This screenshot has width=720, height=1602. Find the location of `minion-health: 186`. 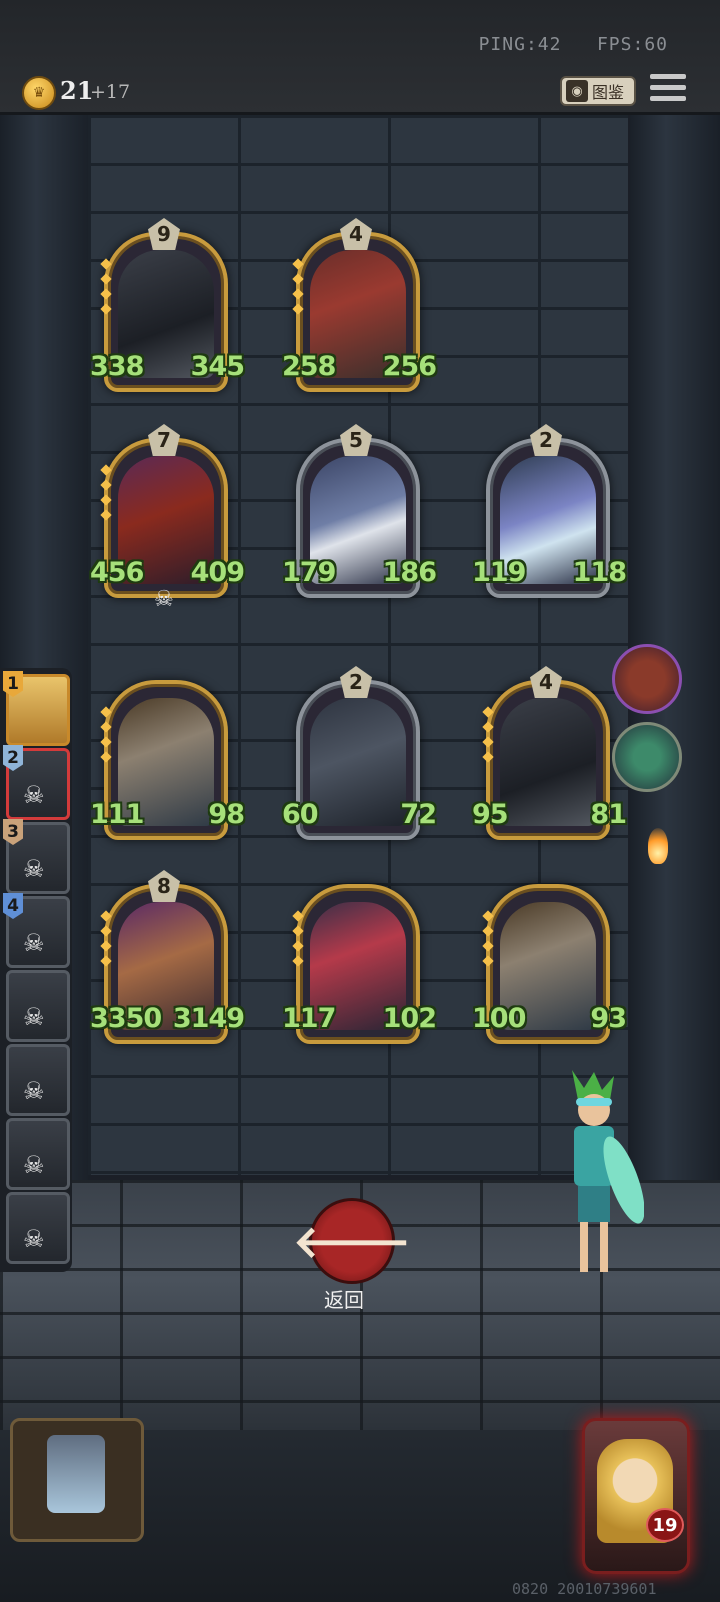

minion-health: 186 is located at coordinates (409, 572).